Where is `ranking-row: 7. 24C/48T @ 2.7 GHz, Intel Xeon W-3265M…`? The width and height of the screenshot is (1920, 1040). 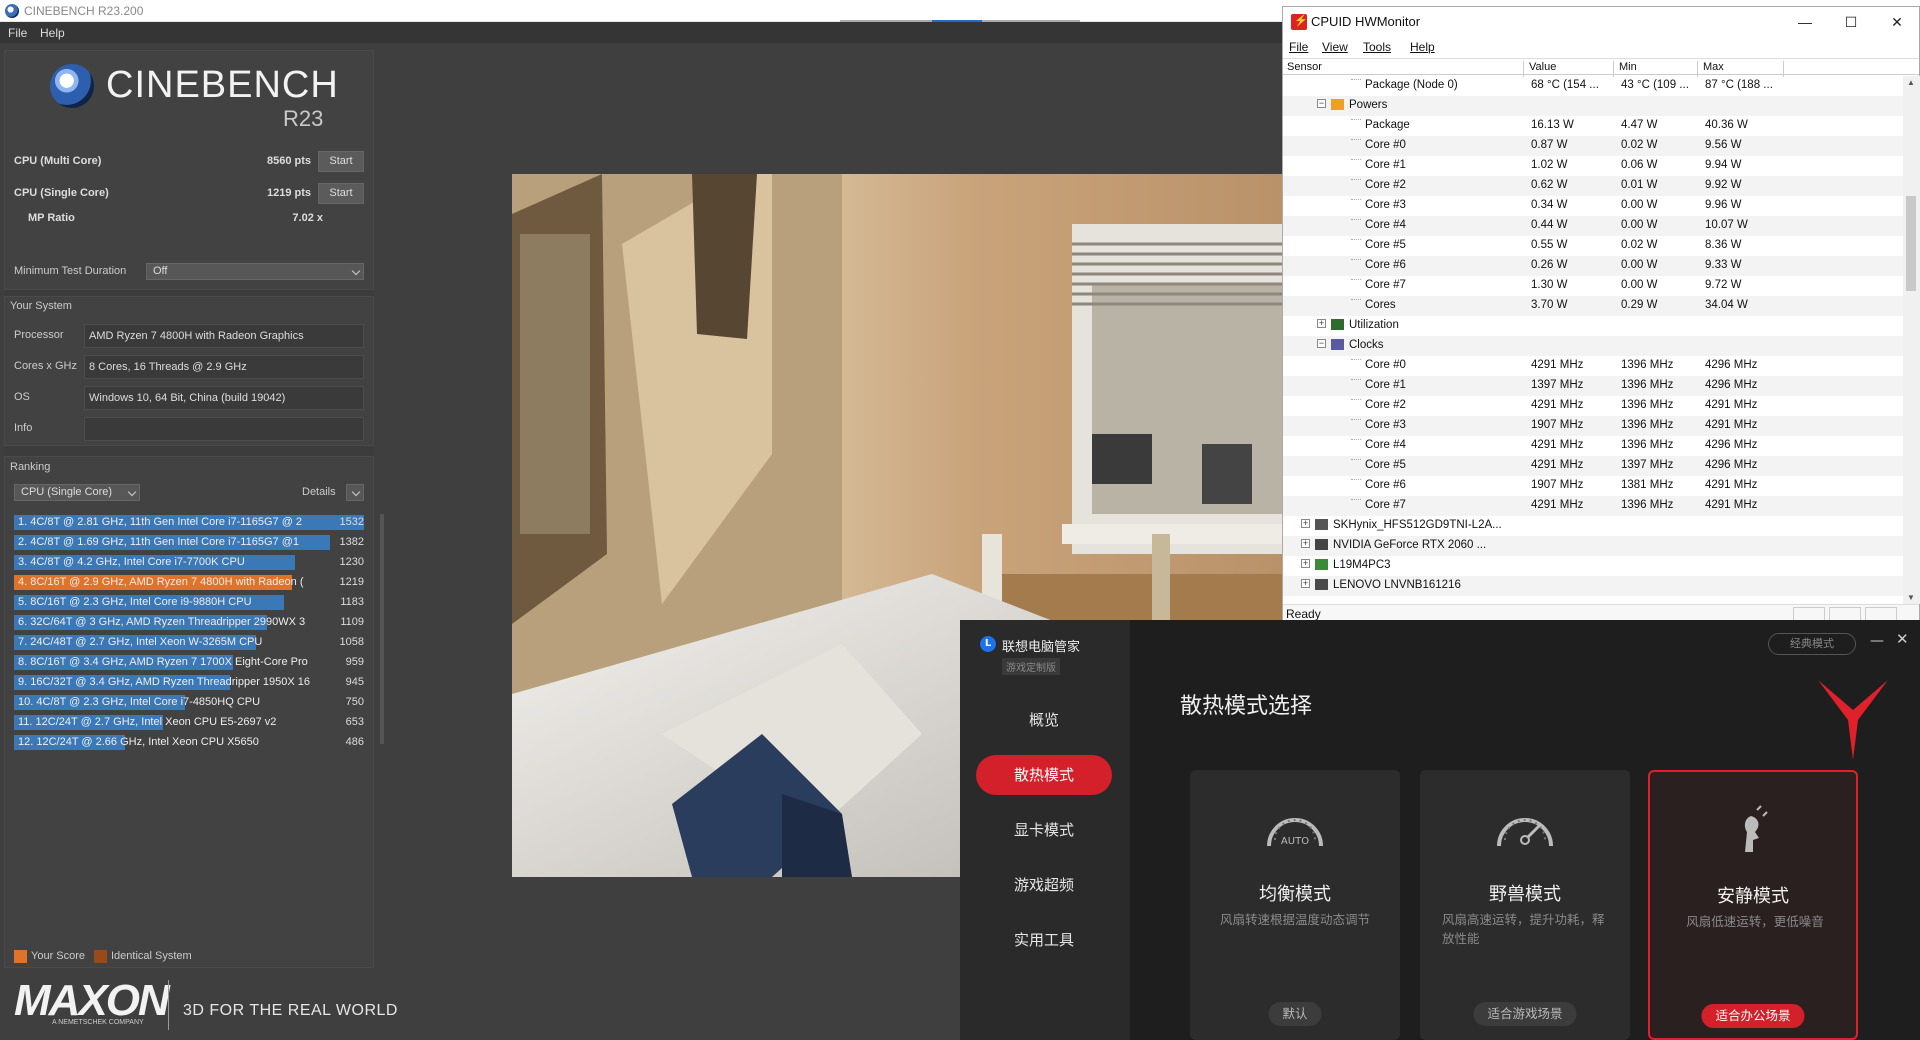
ranking-row: 7. 24C/48T @ 2.7 GHz, Intel Xeon W-3265M… is located at coordinates (189, 642).